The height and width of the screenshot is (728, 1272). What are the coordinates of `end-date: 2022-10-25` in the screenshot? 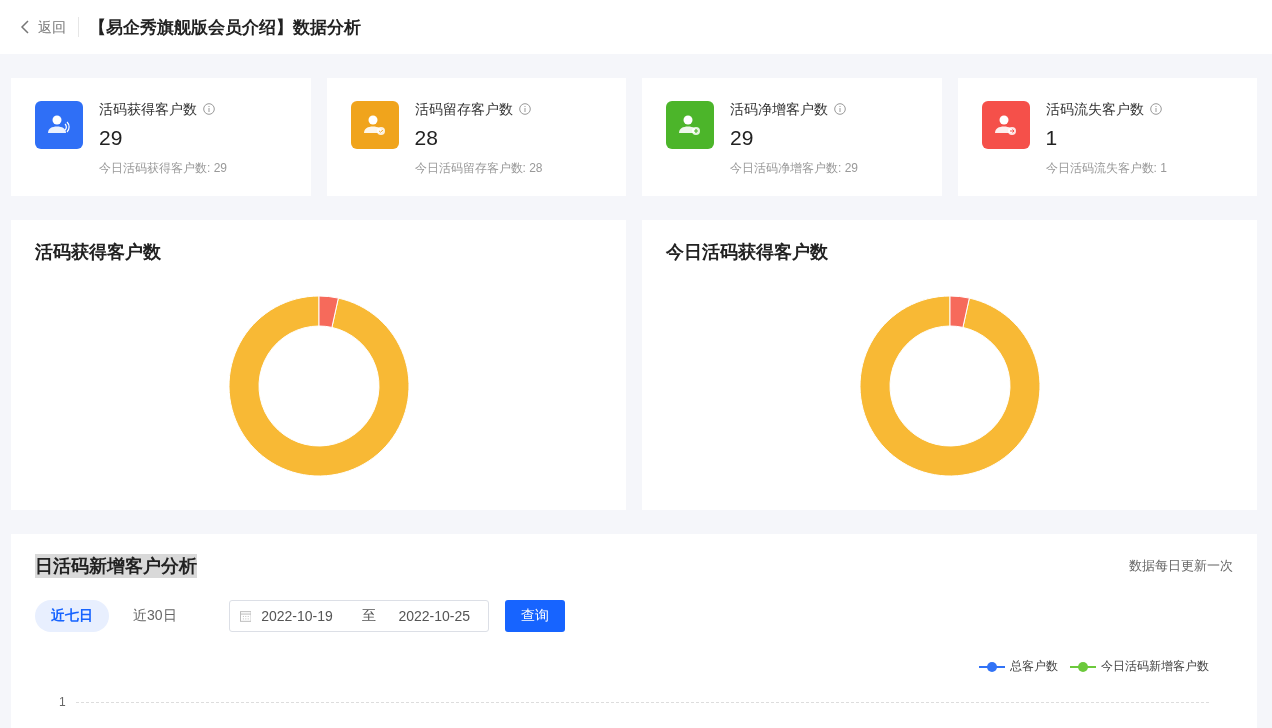 It's located at (434, 616).